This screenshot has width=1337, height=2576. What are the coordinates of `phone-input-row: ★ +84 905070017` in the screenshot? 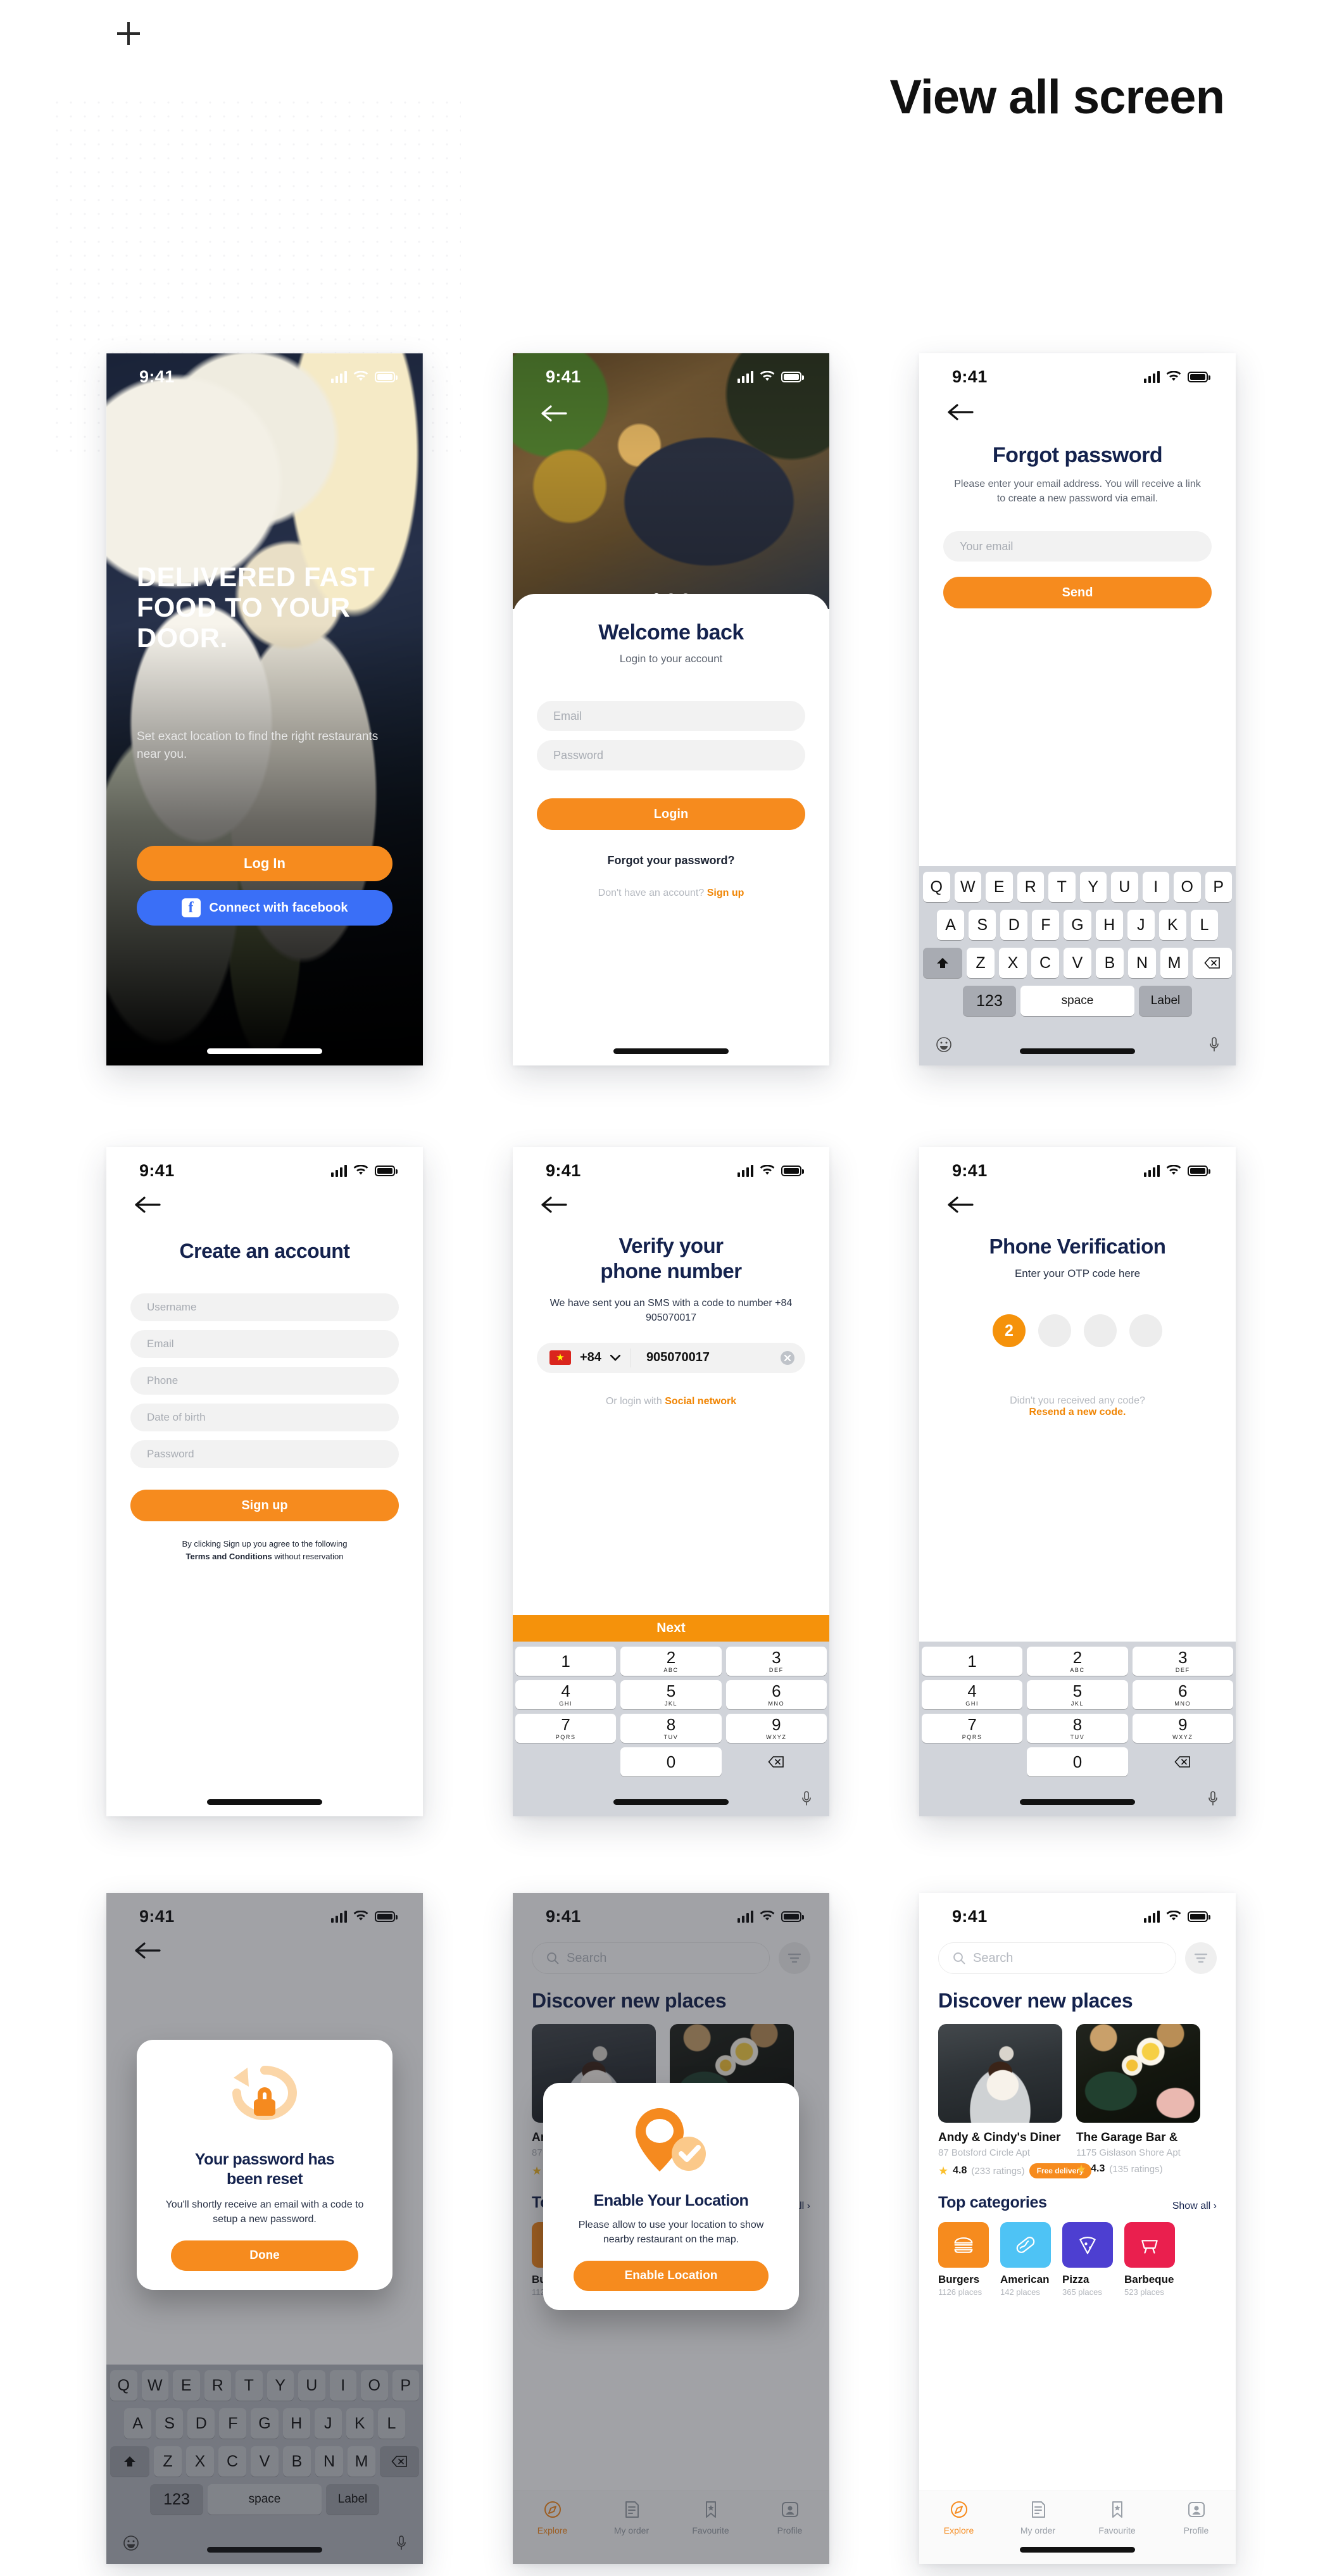 It's located at (671, 1357).